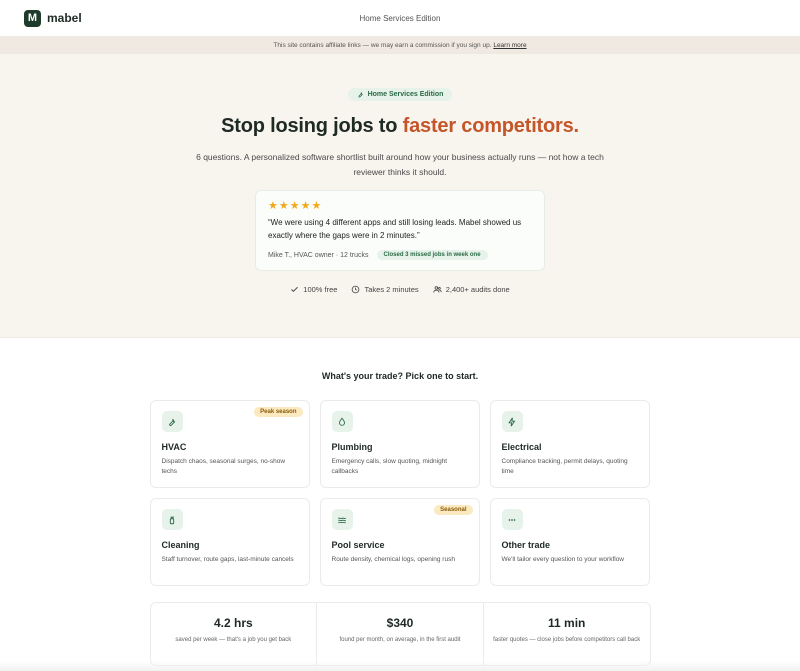 The height and width of the screenshot is (671, 800). I want to click on edition-pill: Home Services Edition, so click(400, 94).